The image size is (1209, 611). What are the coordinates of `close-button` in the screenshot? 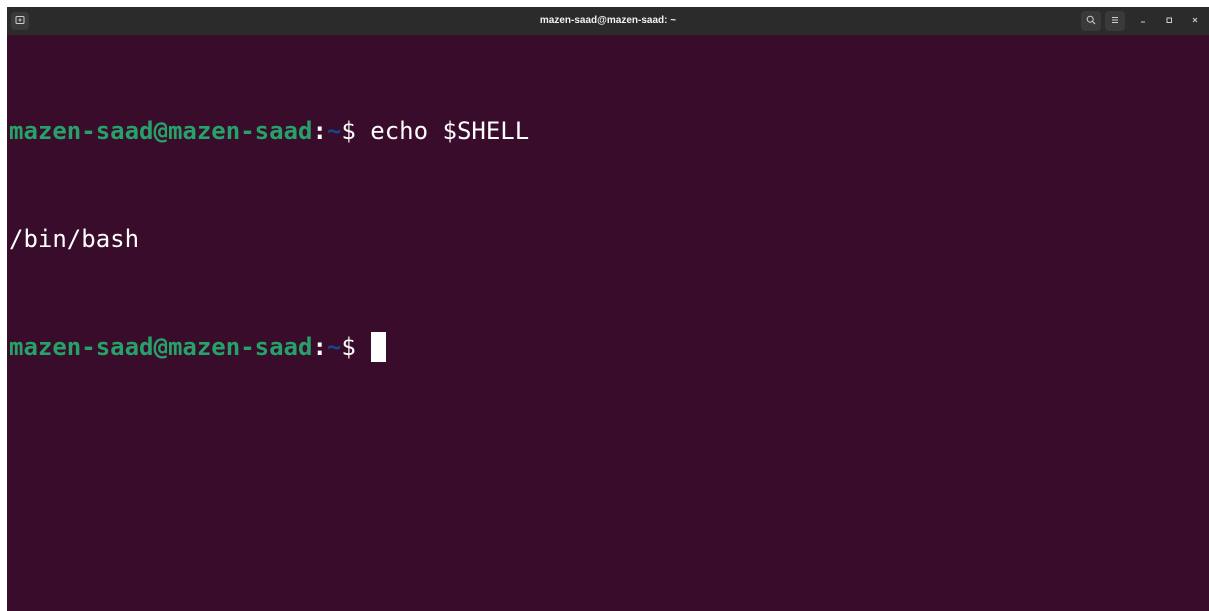 It's located at (1195, 21).